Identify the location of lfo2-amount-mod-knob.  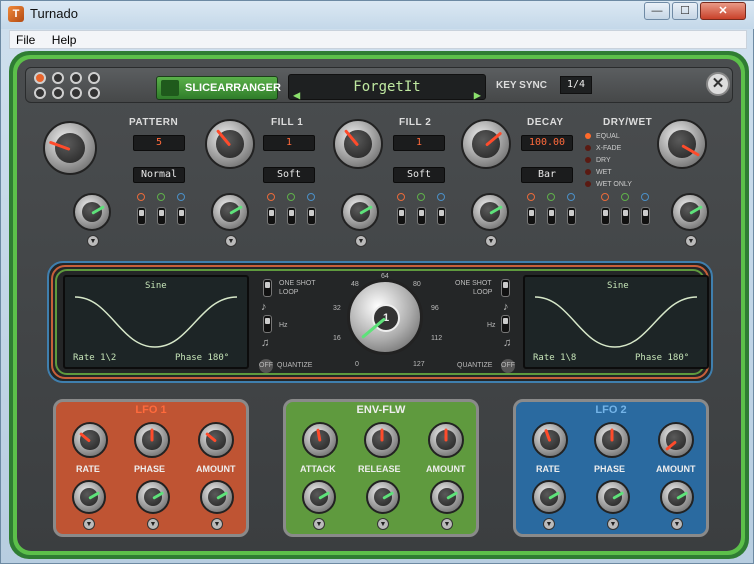
(677, 497).